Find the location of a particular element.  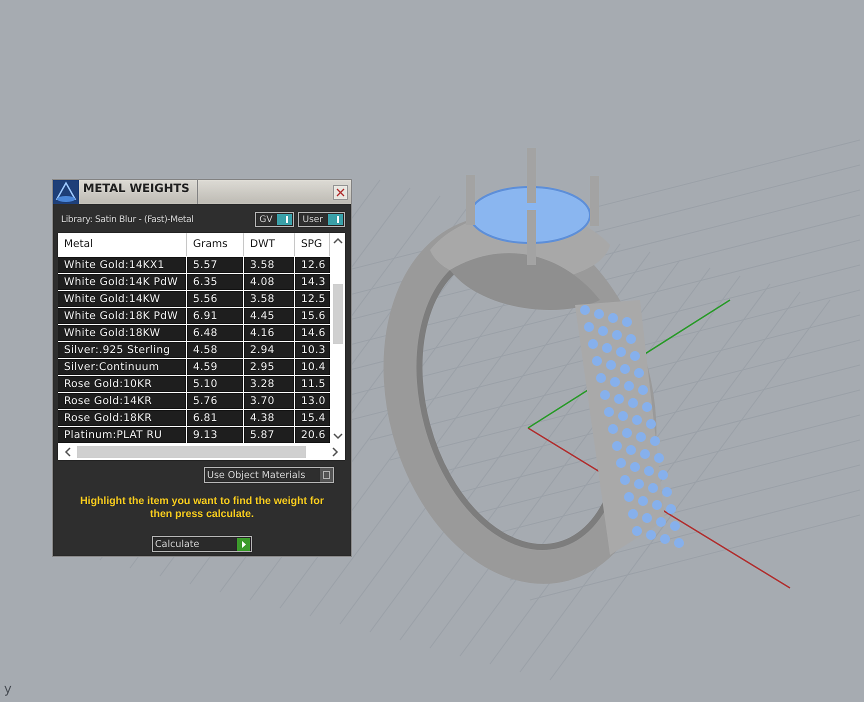

table-cell: 5.87 is located at coordinates (269, 435).